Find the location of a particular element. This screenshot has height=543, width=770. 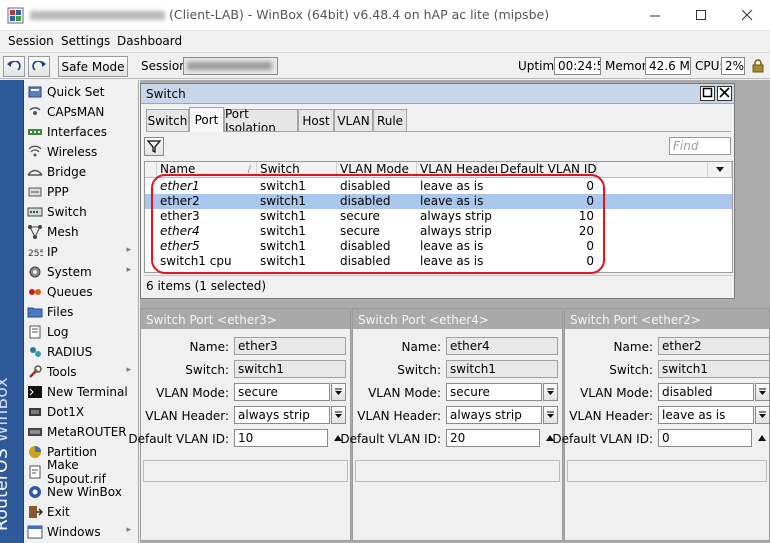

cell-vlan-header: always strip is located at coordinates (456, 216).